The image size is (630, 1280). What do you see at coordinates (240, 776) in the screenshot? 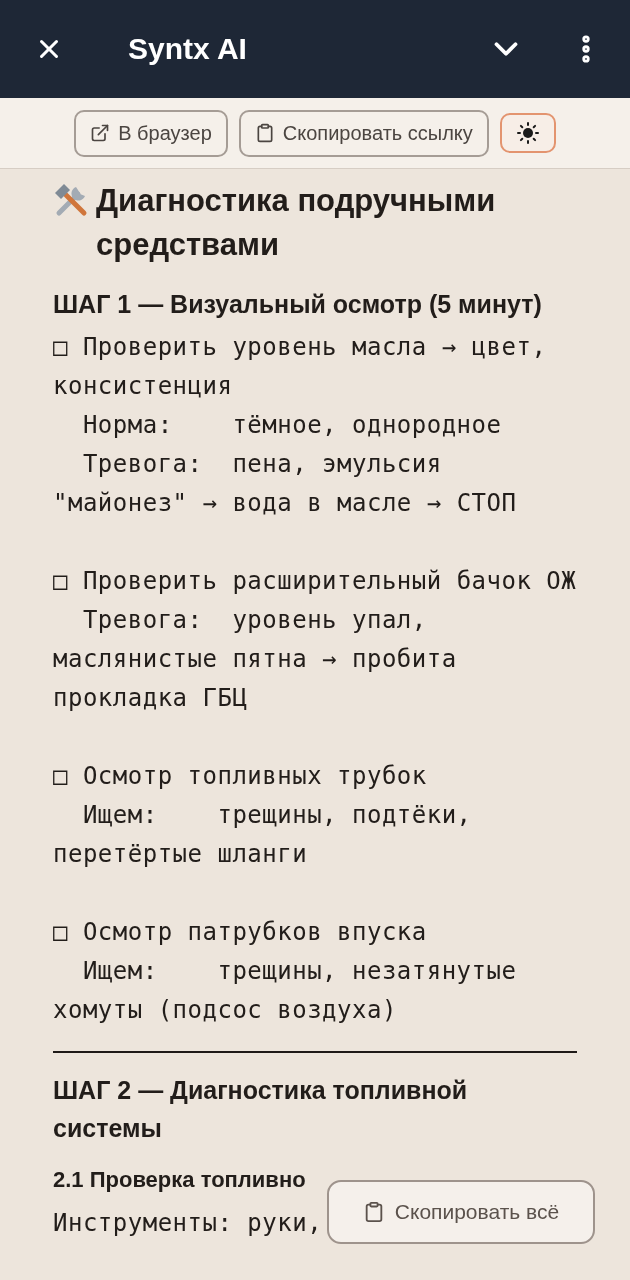
I see `checklist-task: □ Осмотр топливных трубок` at bounding box center [240, 776].